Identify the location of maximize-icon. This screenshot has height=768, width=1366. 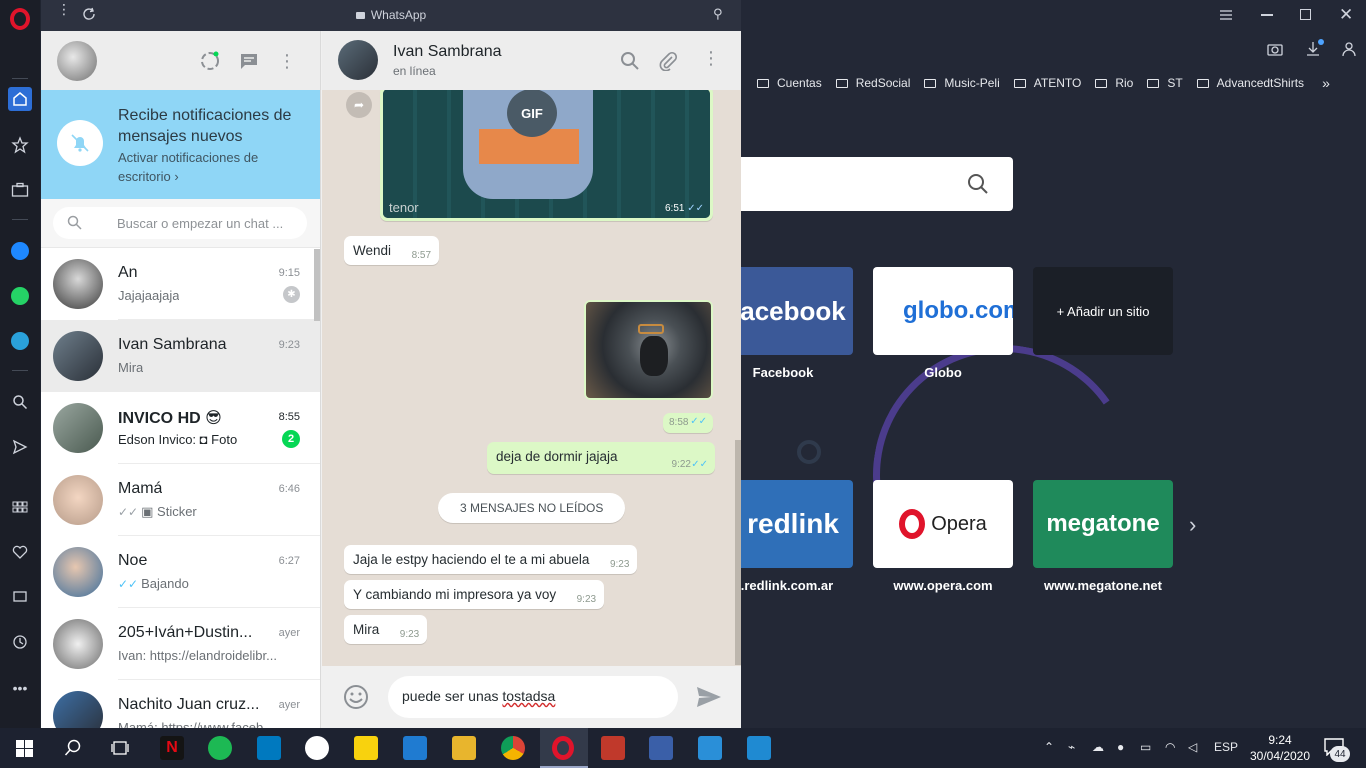
(1305, 14).